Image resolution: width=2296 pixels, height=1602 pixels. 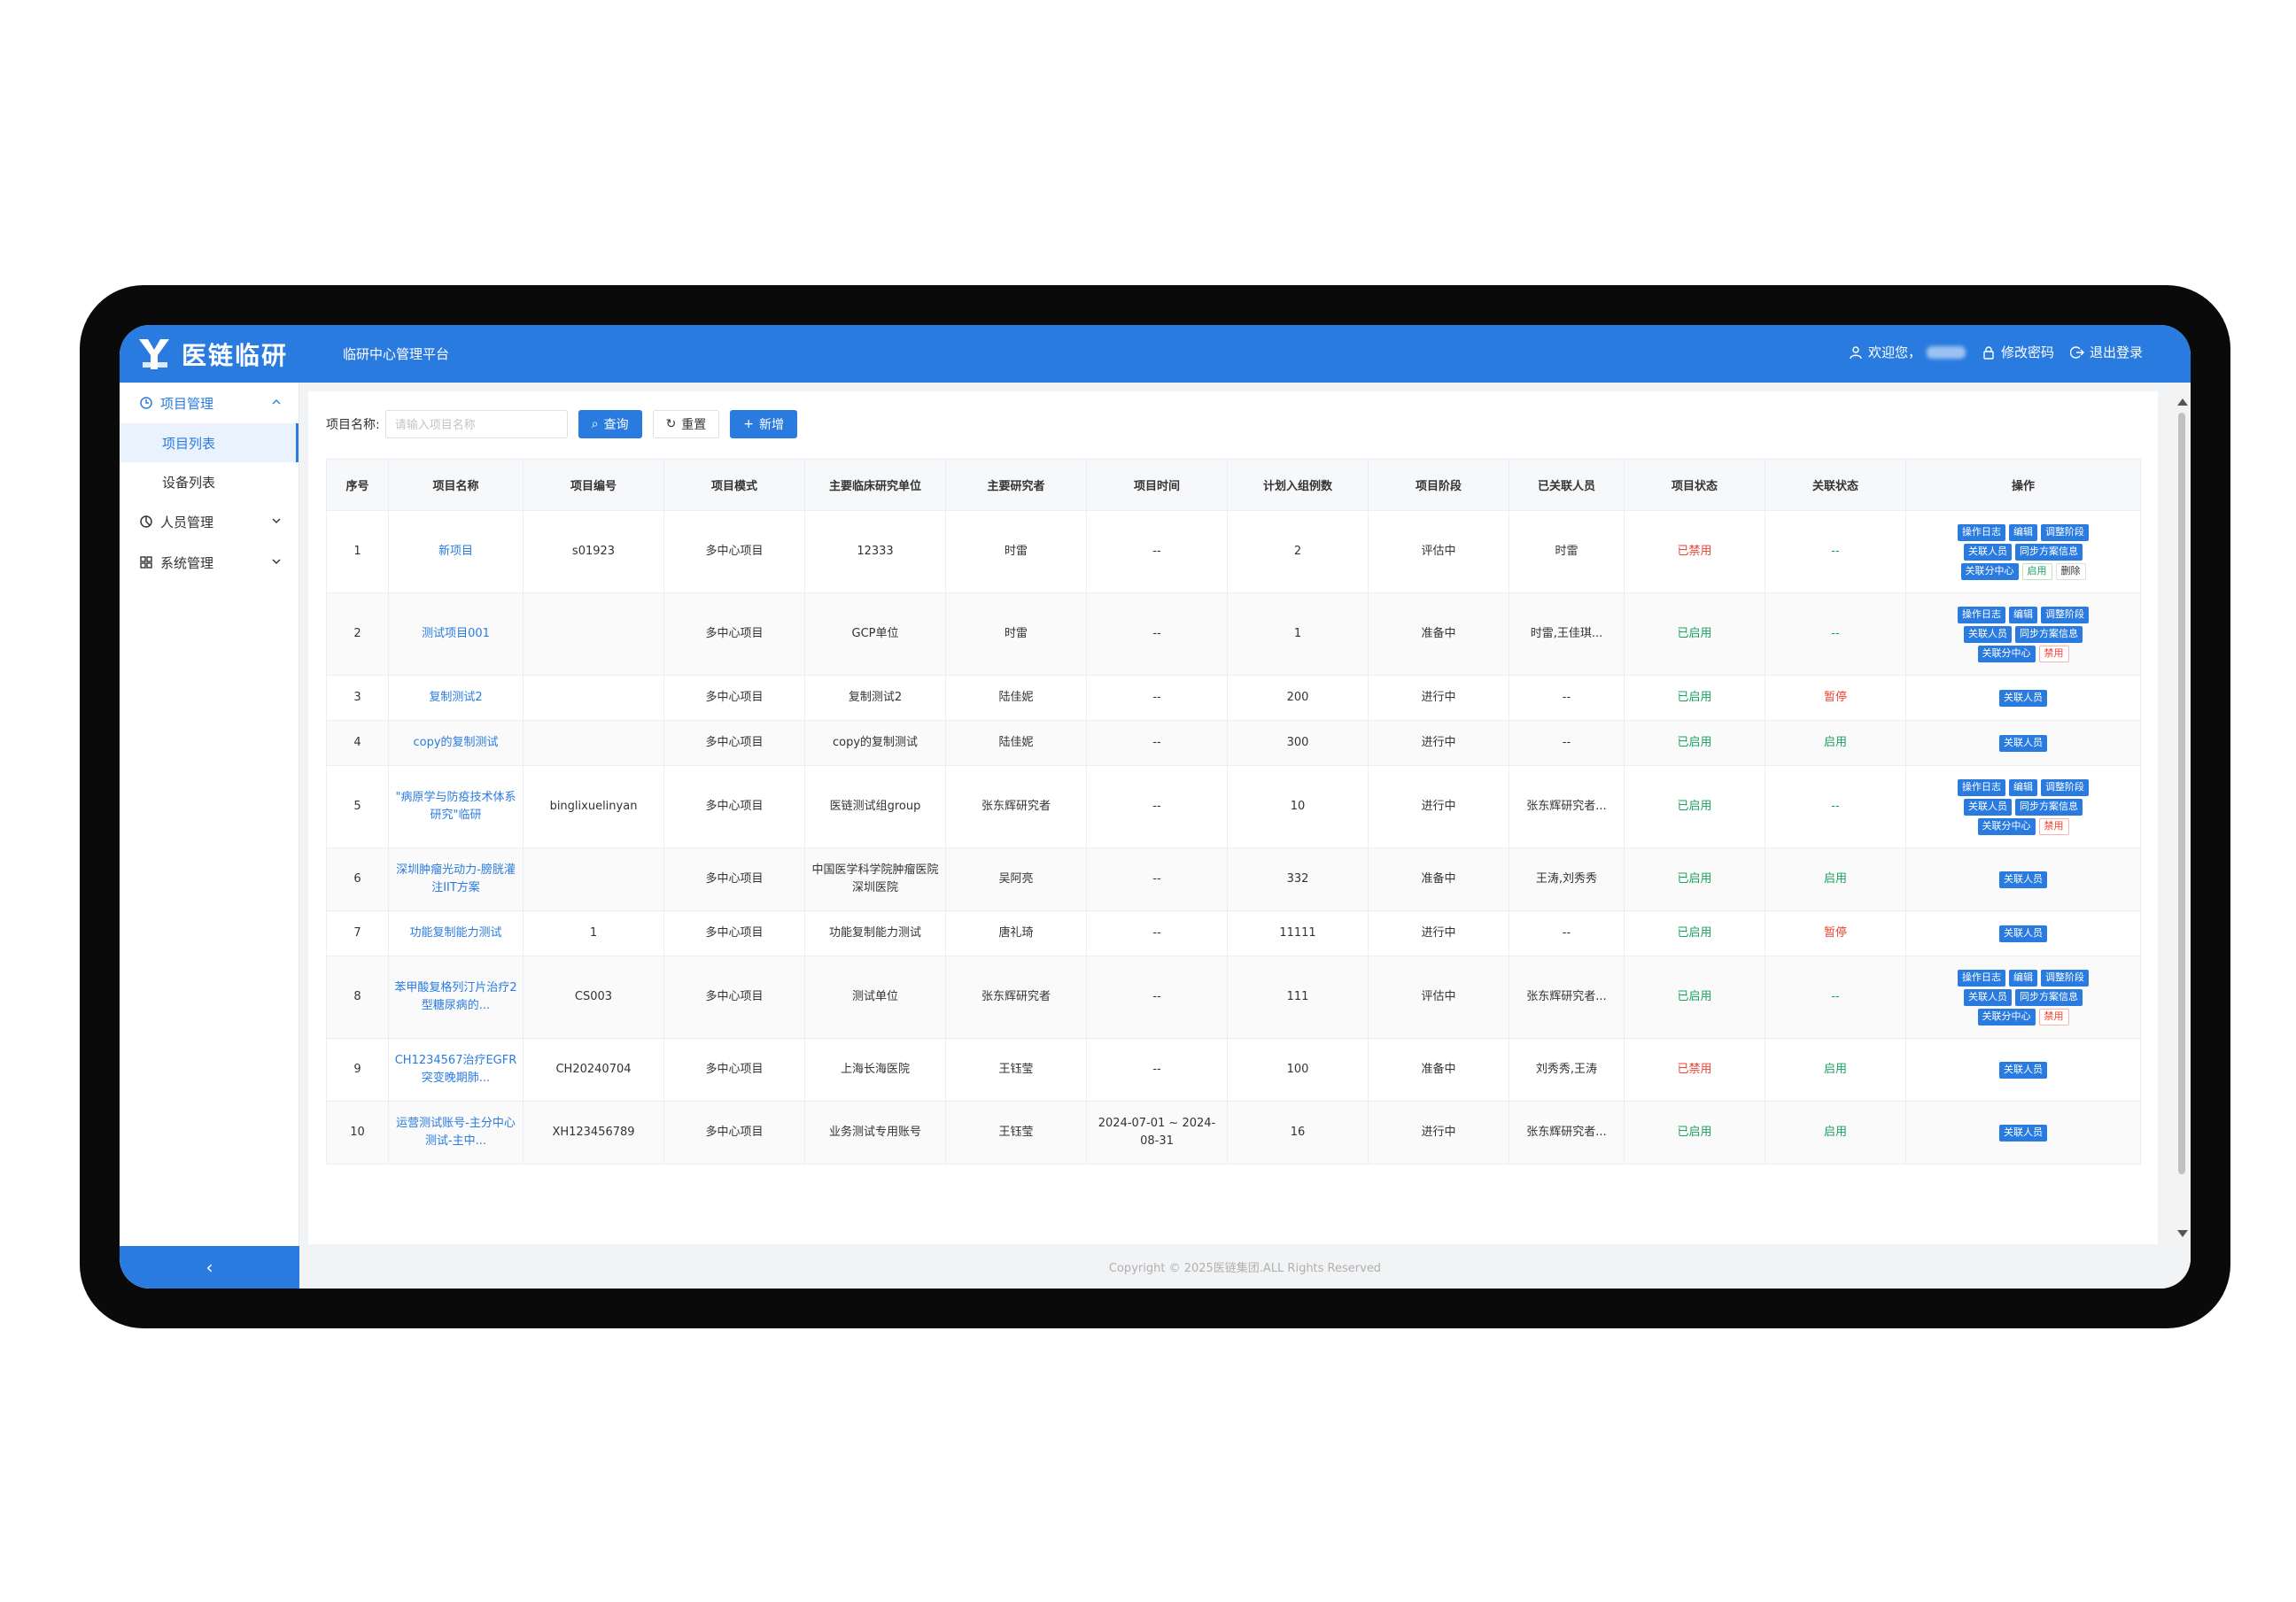 I want to click on user-welcome: 欢迎您，, so click(x=1908, y=352).